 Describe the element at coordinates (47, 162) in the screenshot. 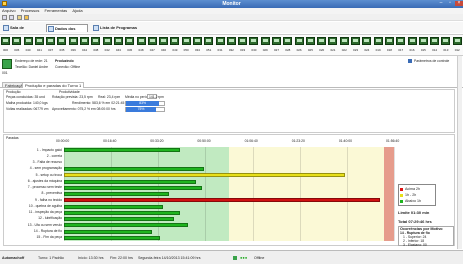

I see `y-tick-label: 3 - Falta de recurso` at that location.